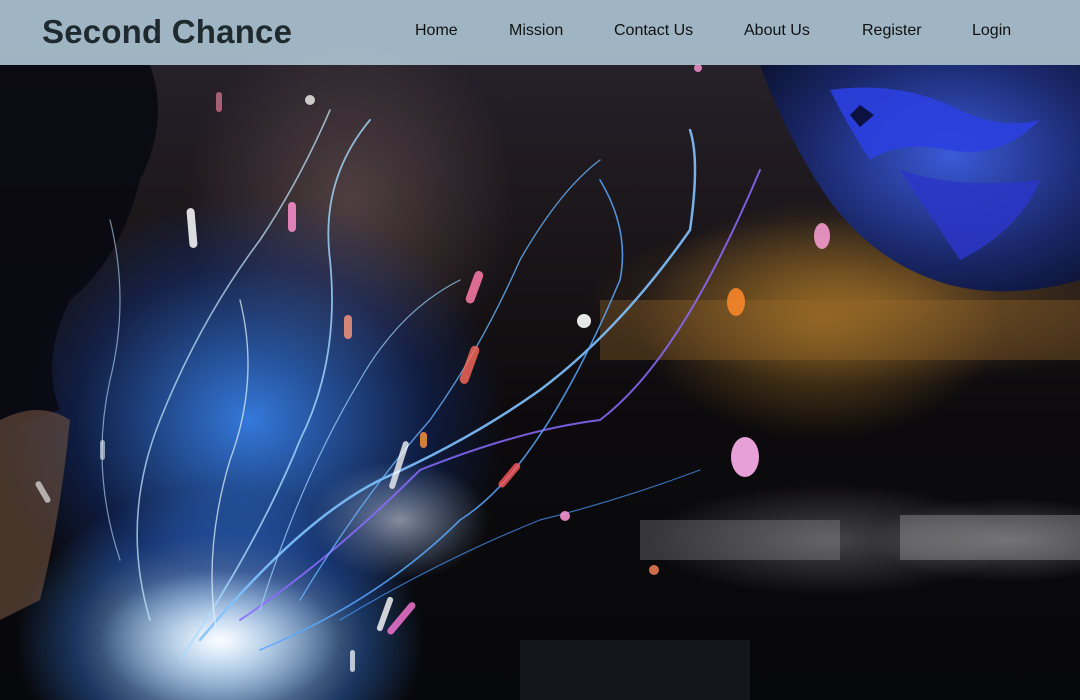  What do you see at coordinates (892, 31) in the screenshot?
I see `nav-link-register: Register` at bounding box center [892, 31].